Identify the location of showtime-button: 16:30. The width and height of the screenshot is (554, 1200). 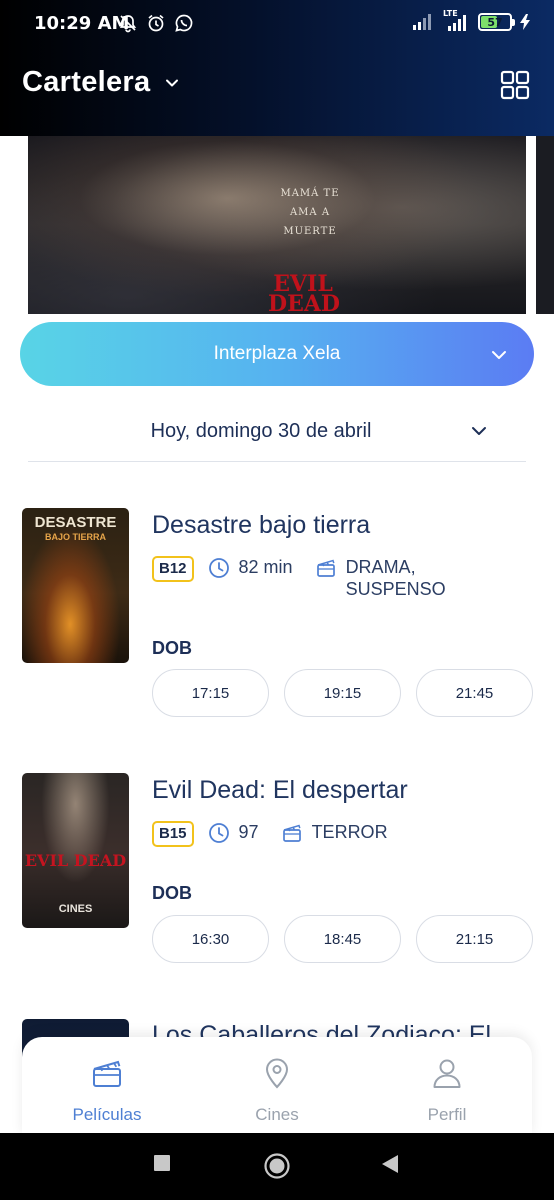
(210, 939).